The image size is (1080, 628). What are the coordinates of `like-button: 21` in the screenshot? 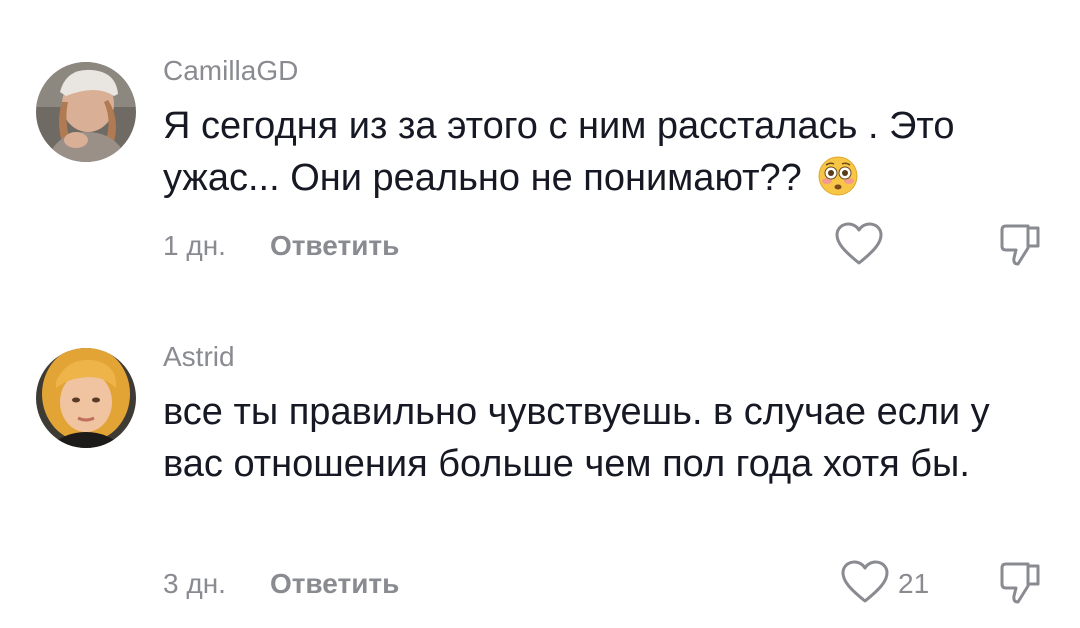 It's located at (884, 584).